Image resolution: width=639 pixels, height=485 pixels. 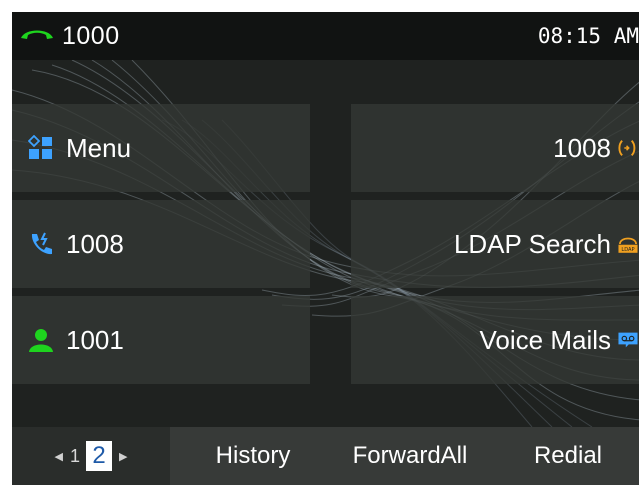 What do you see at coordinates (545, 339) in the screenshot?
I see `voice-mails-label: Voice Mails` at bounding box center [545, 339].